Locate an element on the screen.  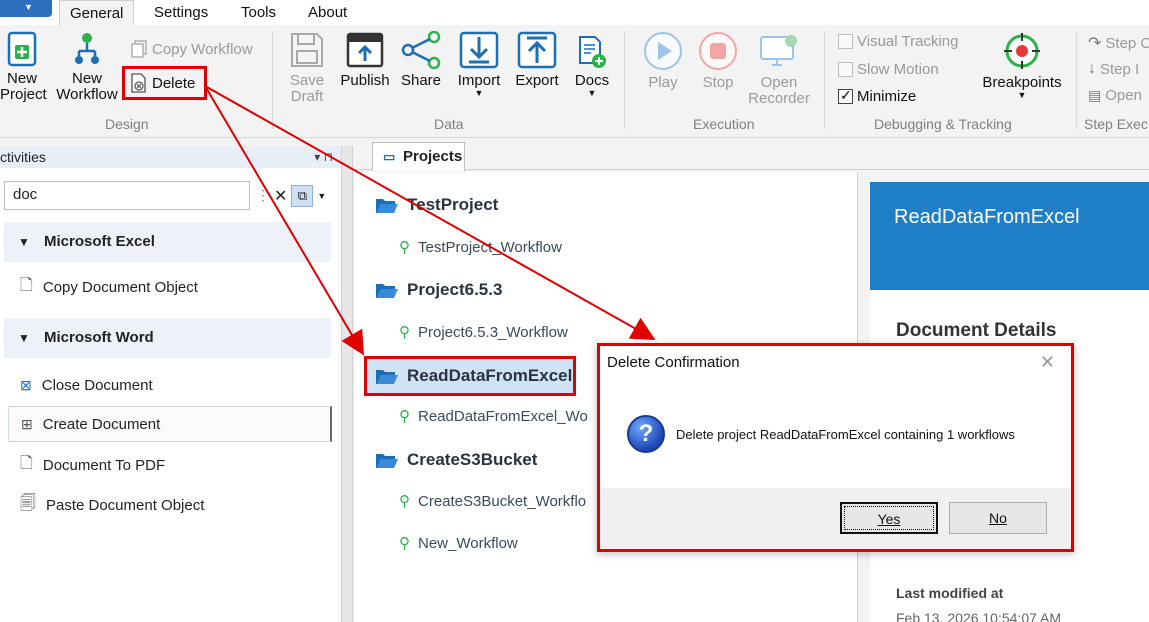
activity-copy-document-object: 🗋 Copy Document Object is located at coordinates (109, 287).